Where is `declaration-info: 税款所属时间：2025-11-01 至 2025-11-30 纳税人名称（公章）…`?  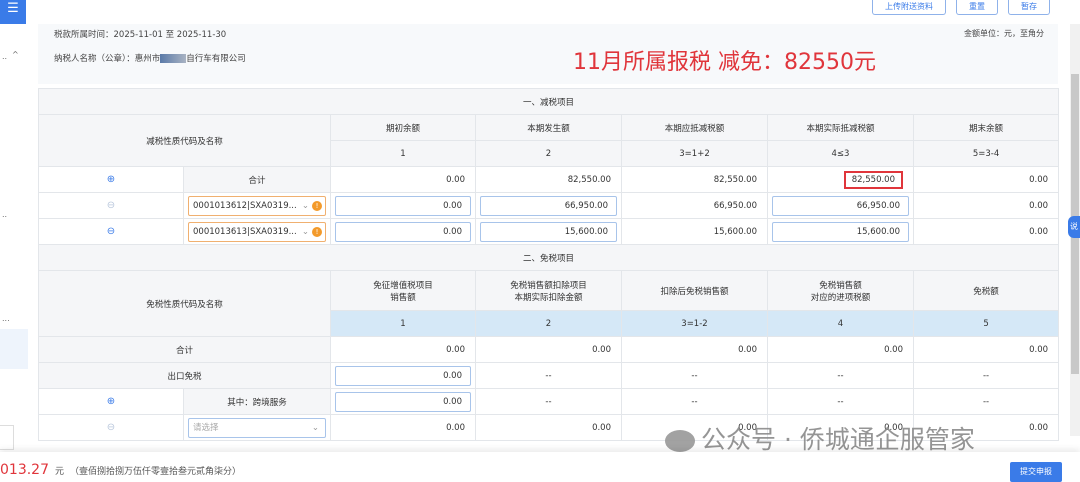
declaration-info: 税款所属时间：2025-11-01 至 2025-11-30 纳税人名称（公章）… is located at coordinates (548, 54).